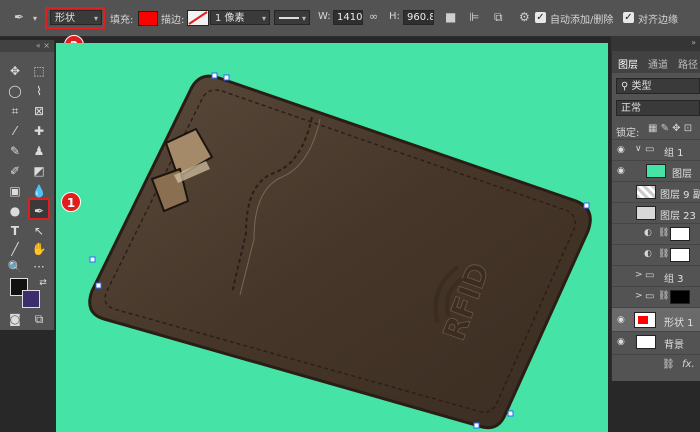 This screenshot has width=700, height=432. Describe the element at coordinates (524, 17) in the screenshot. I see `gear-icon: ⚙` at that location.